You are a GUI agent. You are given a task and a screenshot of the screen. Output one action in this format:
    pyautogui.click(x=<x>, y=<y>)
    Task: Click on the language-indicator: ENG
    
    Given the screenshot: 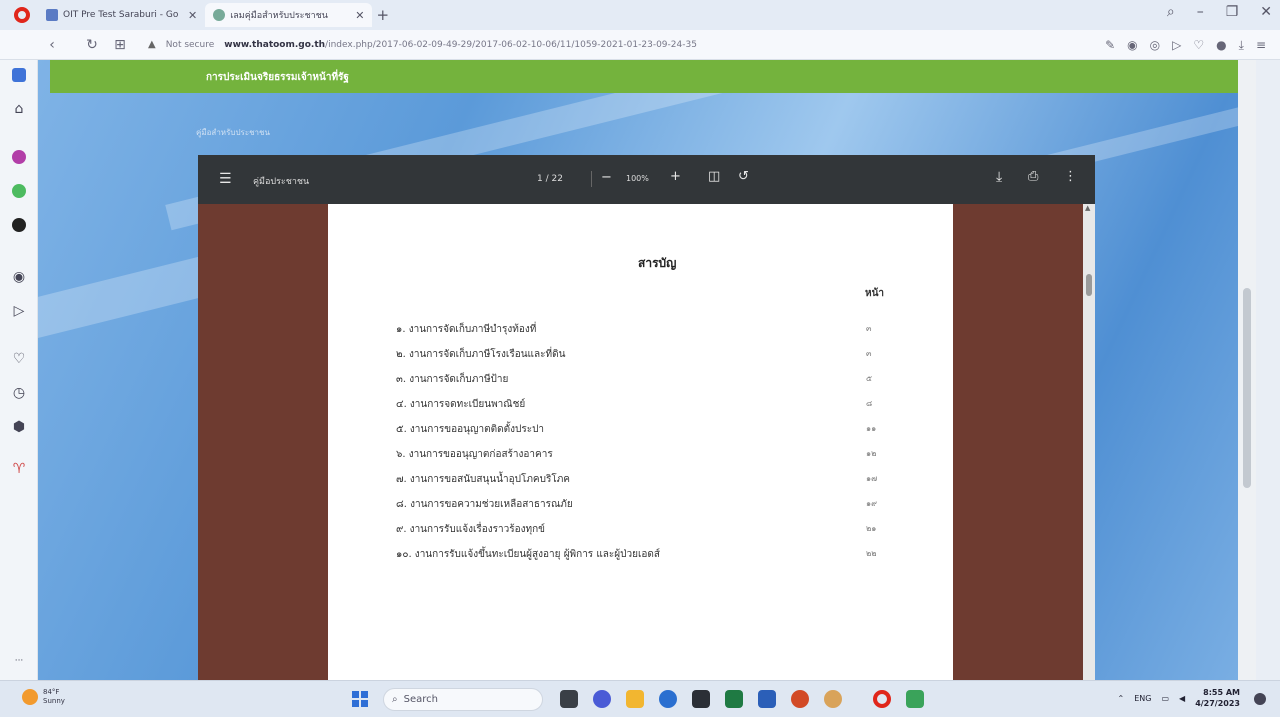 What is the action you would take?
    pyautogui.click(x=1142, y=698)
    